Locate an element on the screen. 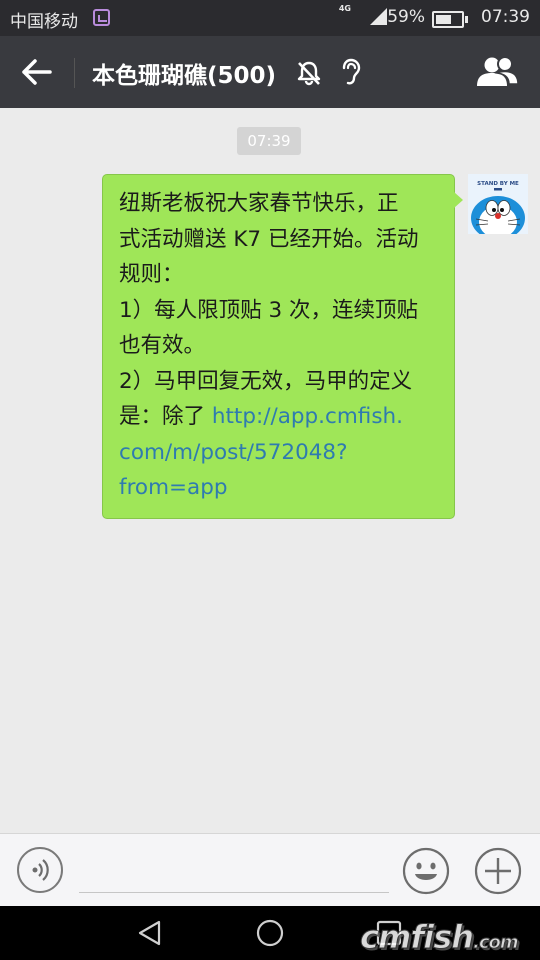 The image size is (540, 960). chat-header: 本色珊瑚礁(500) is located at coordinates (270, 72).